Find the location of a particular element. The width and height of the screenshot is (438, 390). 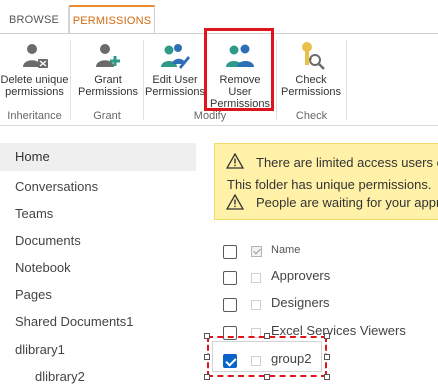

grant-permissions-button: Grant Permissions is located at coordinates (108, 71).